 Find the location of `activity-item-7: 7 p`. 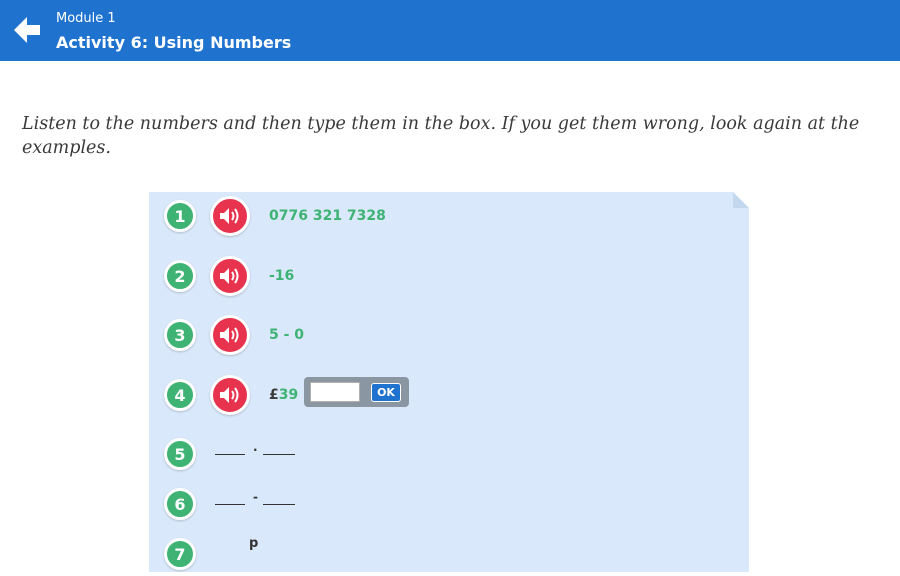

activity-item-7: 7 p is located at coordinates (449, 554).